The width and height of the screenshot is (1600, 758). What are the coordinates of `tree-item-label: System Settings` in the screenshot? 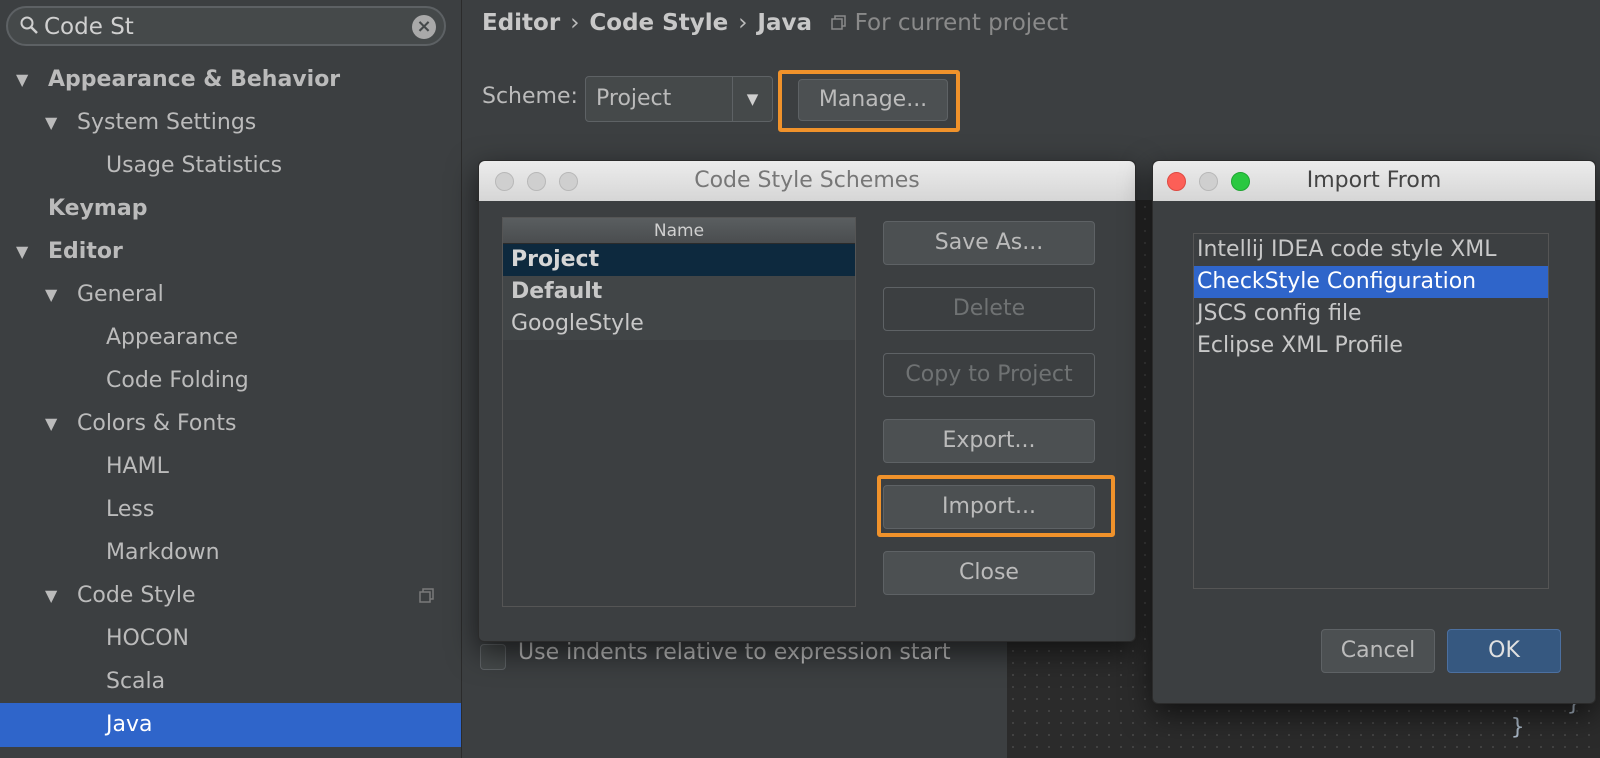 It's located at (167, 122).